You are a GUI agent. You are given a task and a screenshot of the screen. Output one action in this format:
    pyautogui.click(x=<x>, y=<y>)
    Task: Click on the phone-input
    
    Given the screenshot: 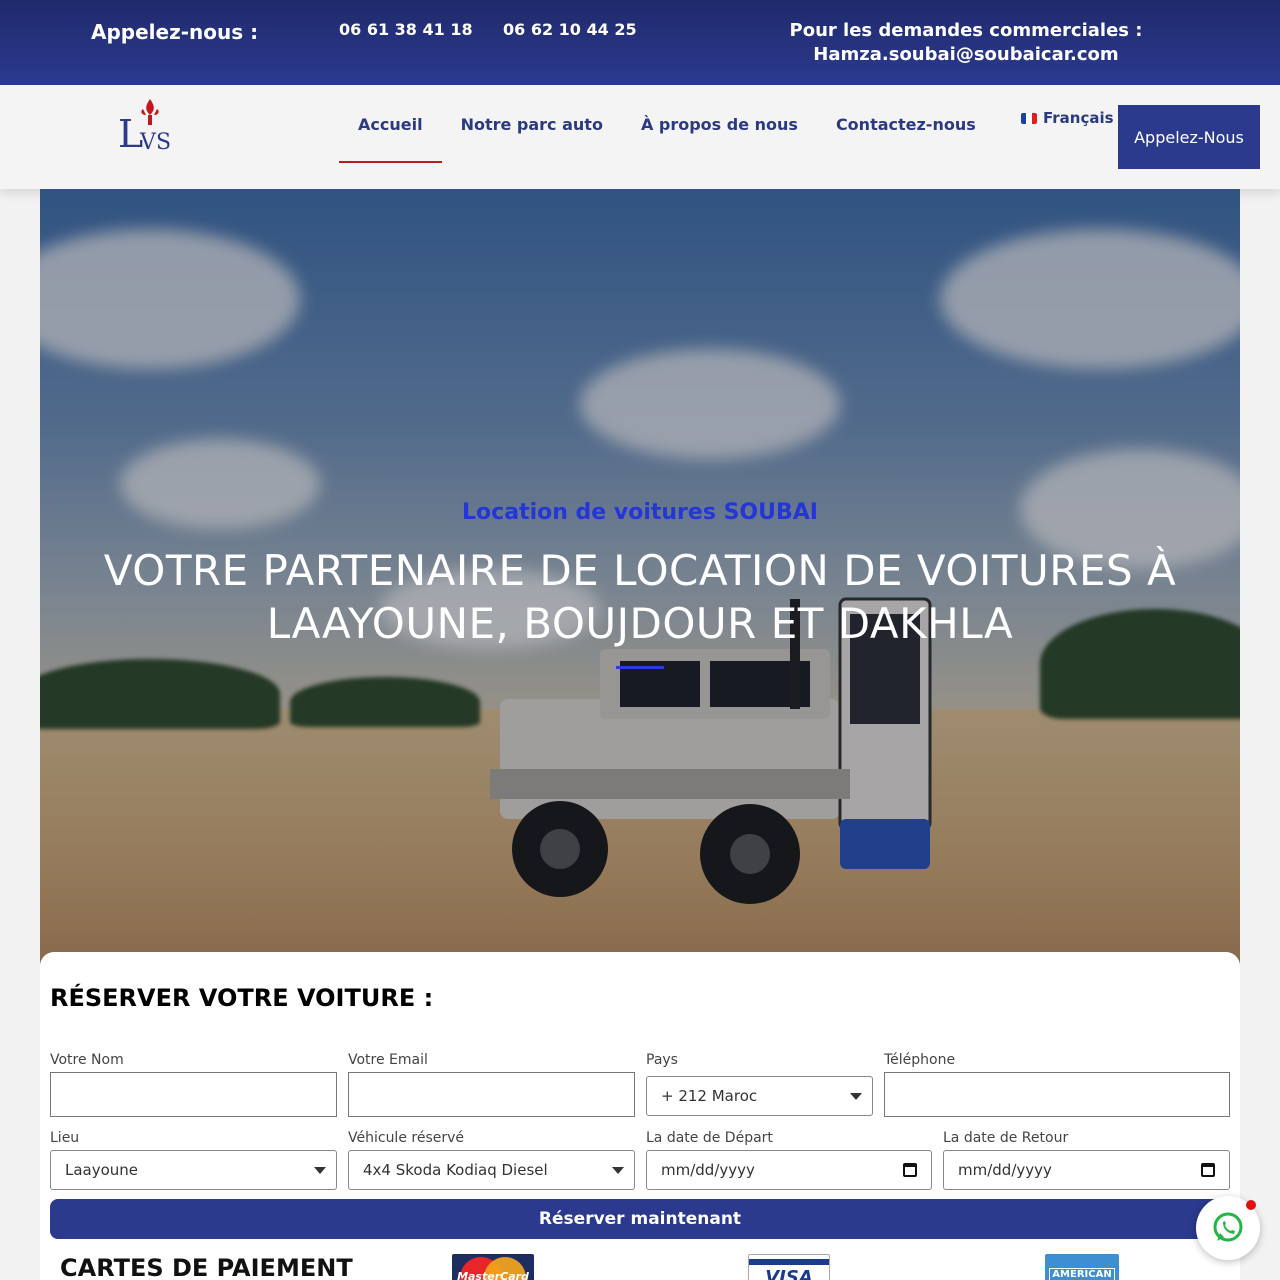 What is the action you would take?
    pyautogui.click(x=1057, y=1094)
    